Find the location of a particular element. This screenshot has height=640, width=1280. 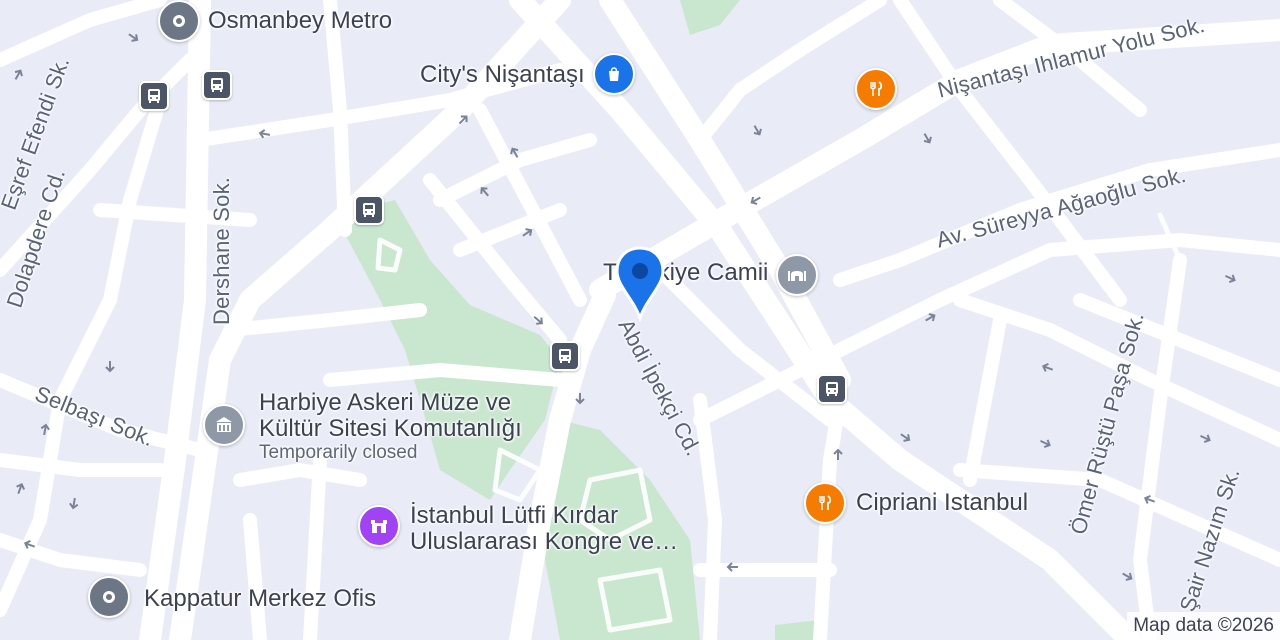

poi-citys-nisantasi: City's Nişantaşı is located at coordinates (527, 74).